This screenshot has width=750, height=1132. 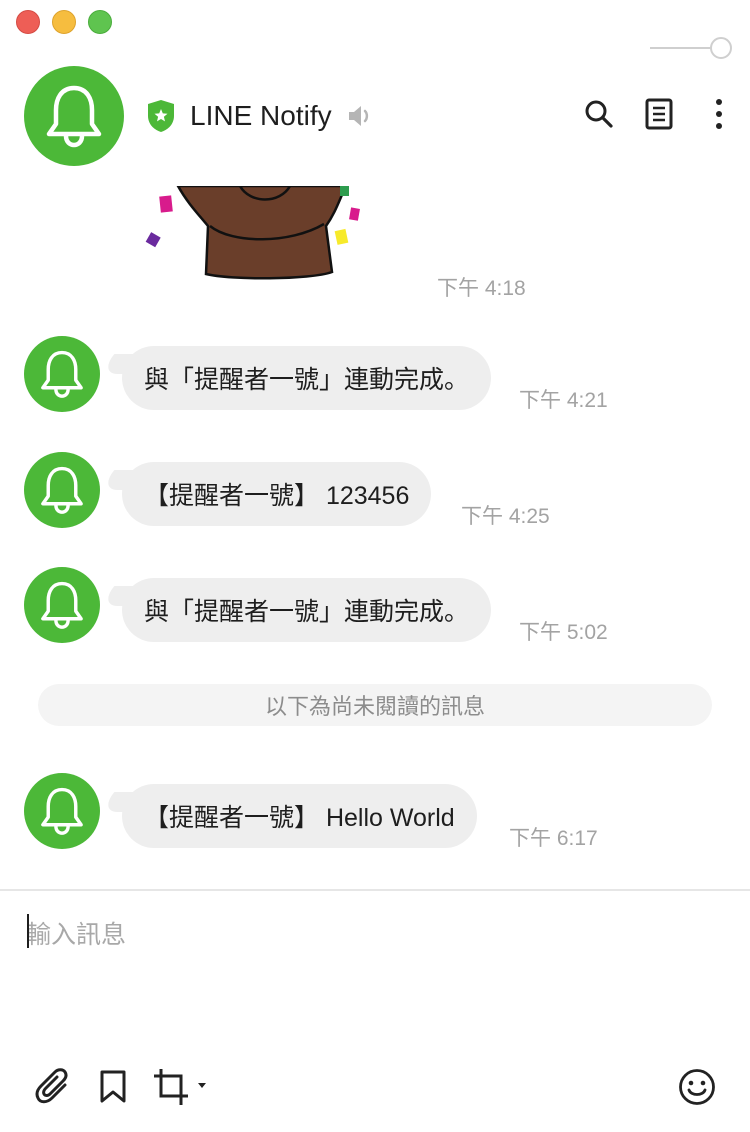 I want to click on bookmark-icon, so click(x=113, y=1086).